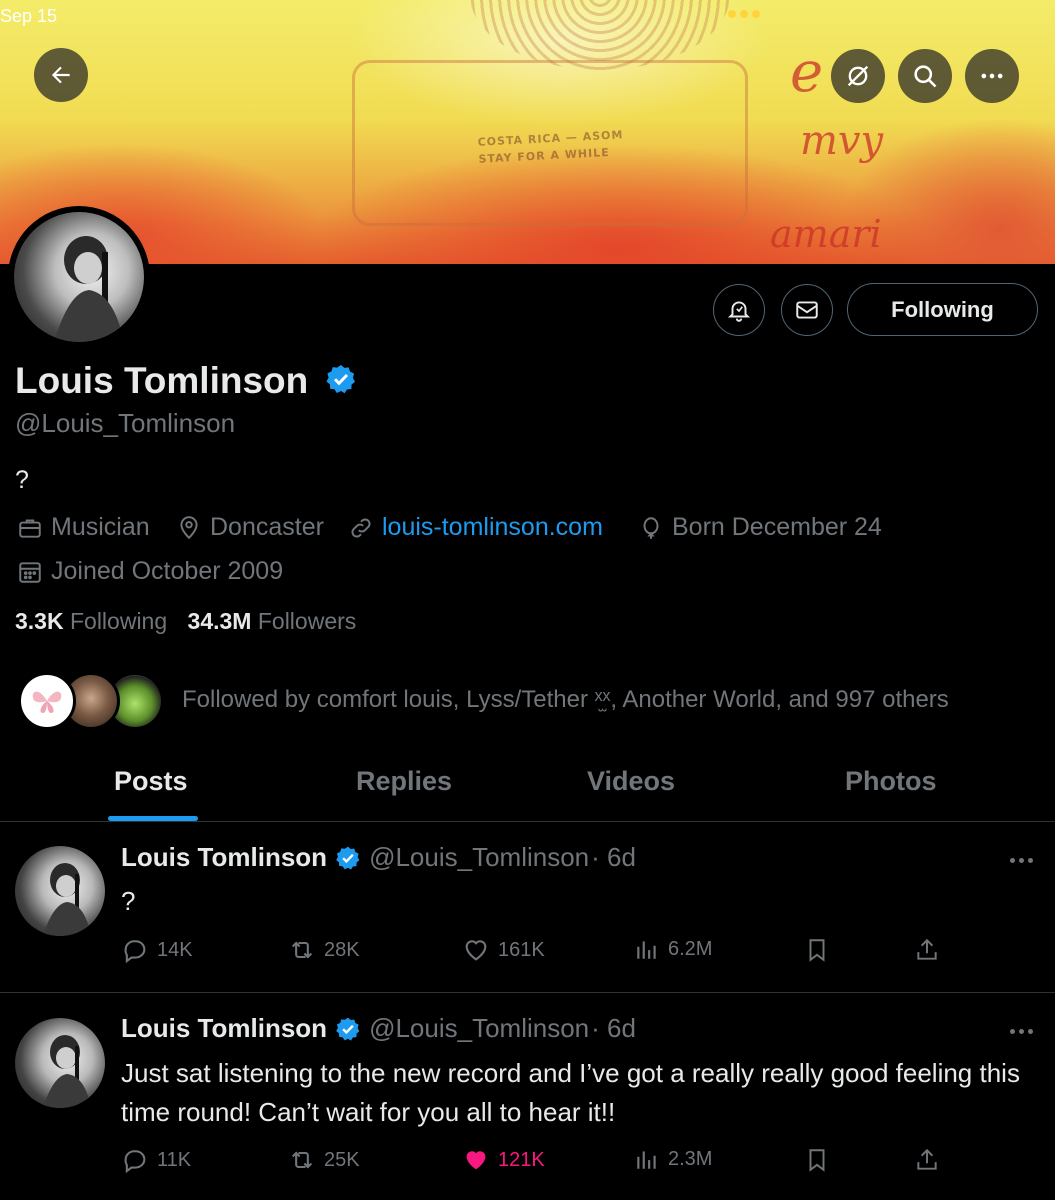  I want to click on views-action: 6.2M, so click(673, 949).